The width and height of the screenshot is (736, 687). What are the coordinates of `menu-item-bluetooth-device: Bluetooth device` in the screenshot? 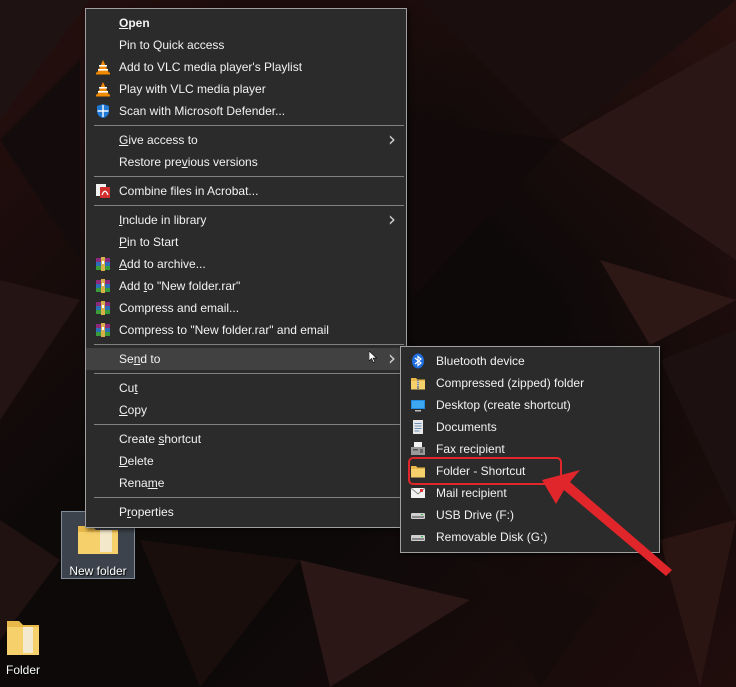 It's located at (530, 361).